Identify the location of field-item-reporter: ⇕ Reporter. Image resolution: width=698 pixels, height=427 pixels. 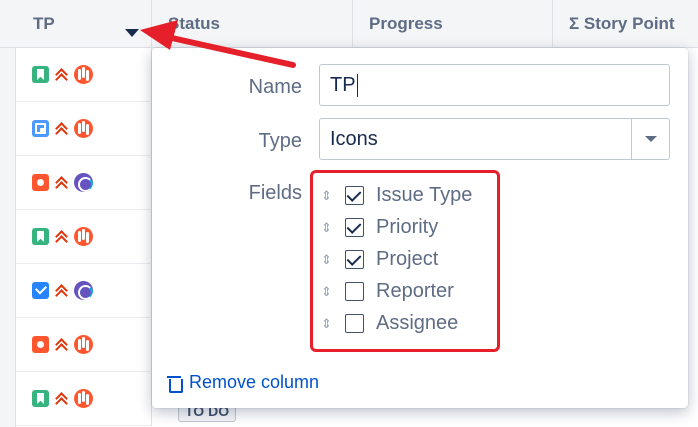
(387, 291).